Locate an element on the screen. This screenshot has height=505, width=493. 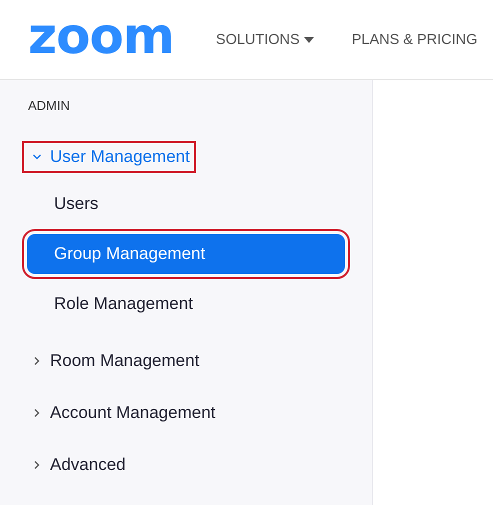
sidebar-subitem: Users is located at coordinates (186, 204).